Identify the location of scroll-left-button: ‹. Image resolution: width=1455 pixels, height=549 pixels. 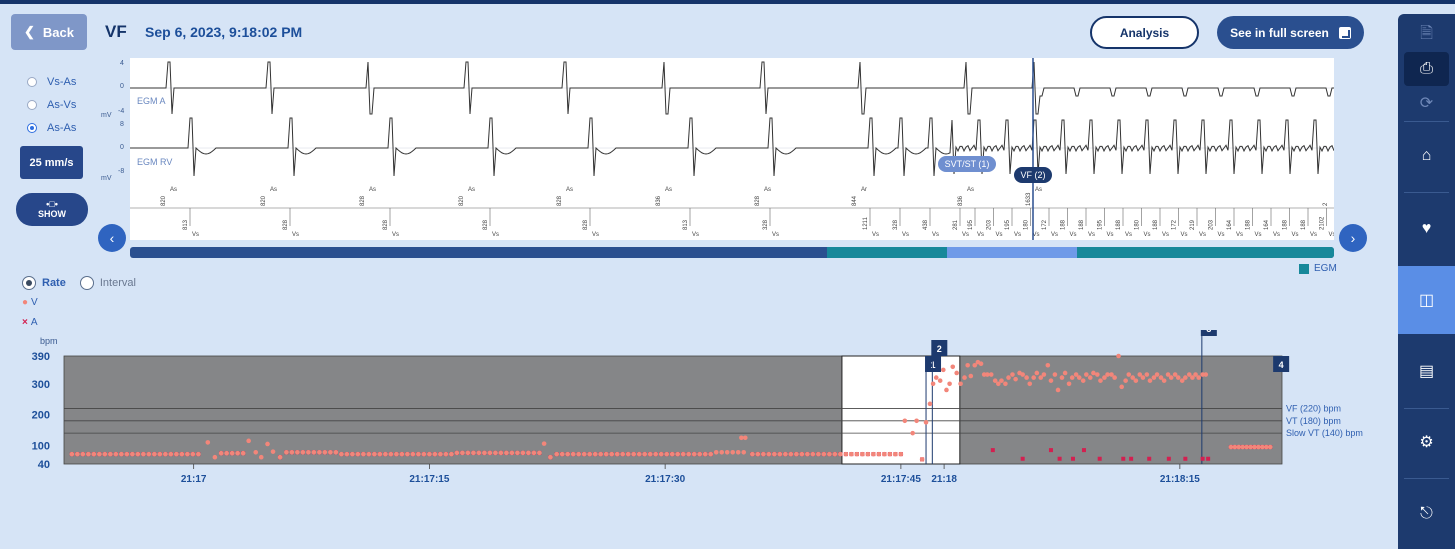
(112, 238).